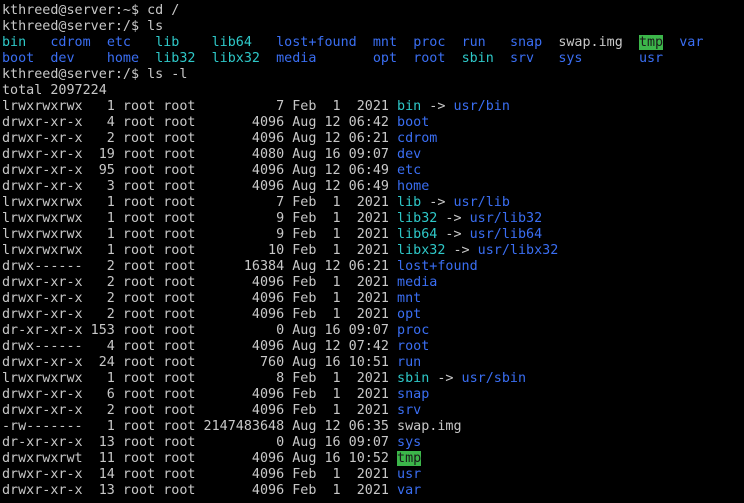  I want to click on line-text: dr-xr-xr-x 13 root root 0 Aug 16 09:07, so click(200, 442).